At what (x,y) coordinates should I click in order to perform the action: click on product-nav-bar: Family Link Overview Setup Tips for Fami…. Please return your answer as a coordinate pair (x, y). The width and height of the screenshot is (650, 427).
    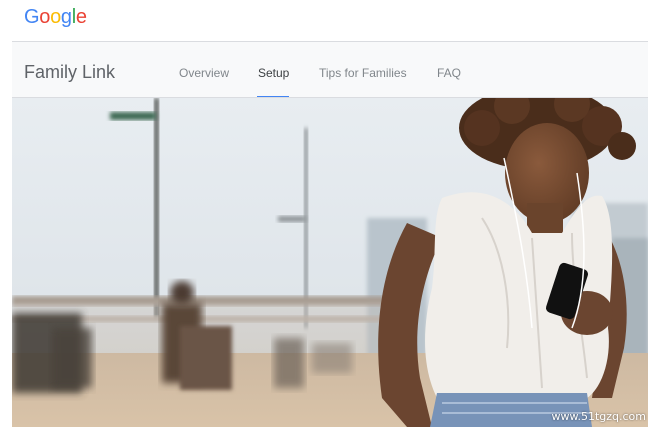
    Looking at the image, I should click on (330, 70).